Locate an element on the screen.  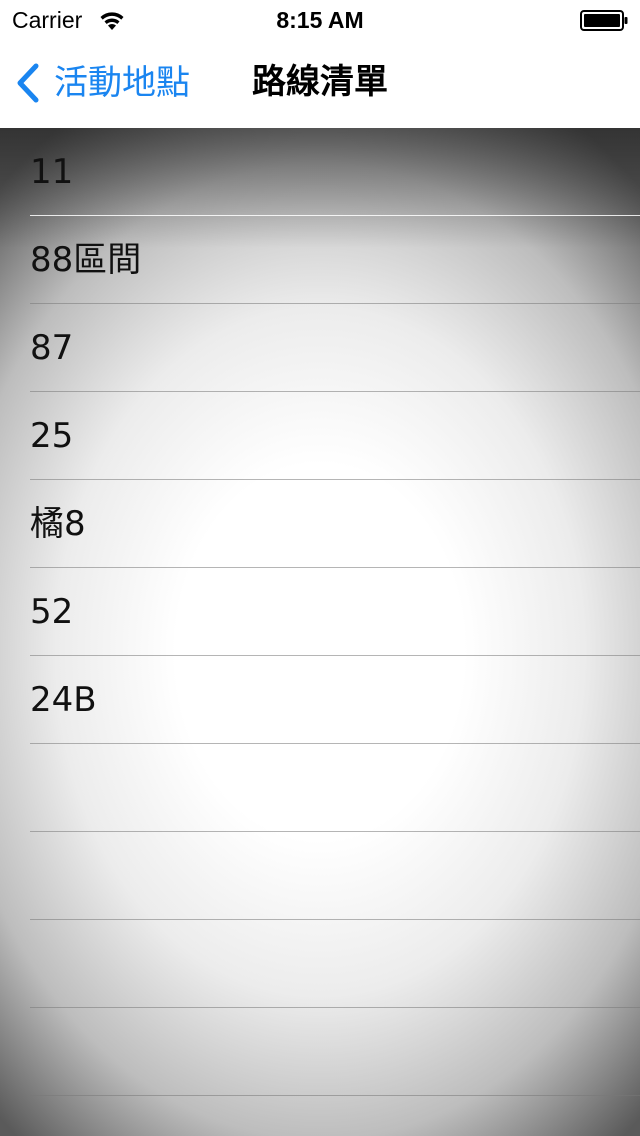
status-bar: Carrier 8:15 AM is located at coordinates (320, 20).